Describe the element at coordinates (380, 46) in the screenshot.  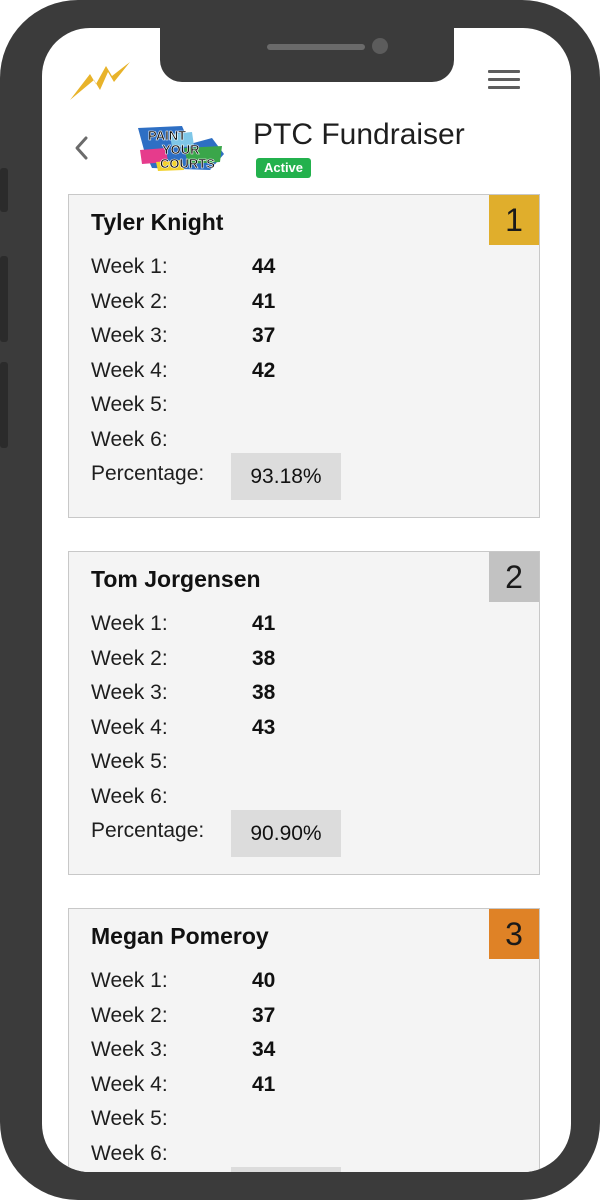
I see `camera` at that location.